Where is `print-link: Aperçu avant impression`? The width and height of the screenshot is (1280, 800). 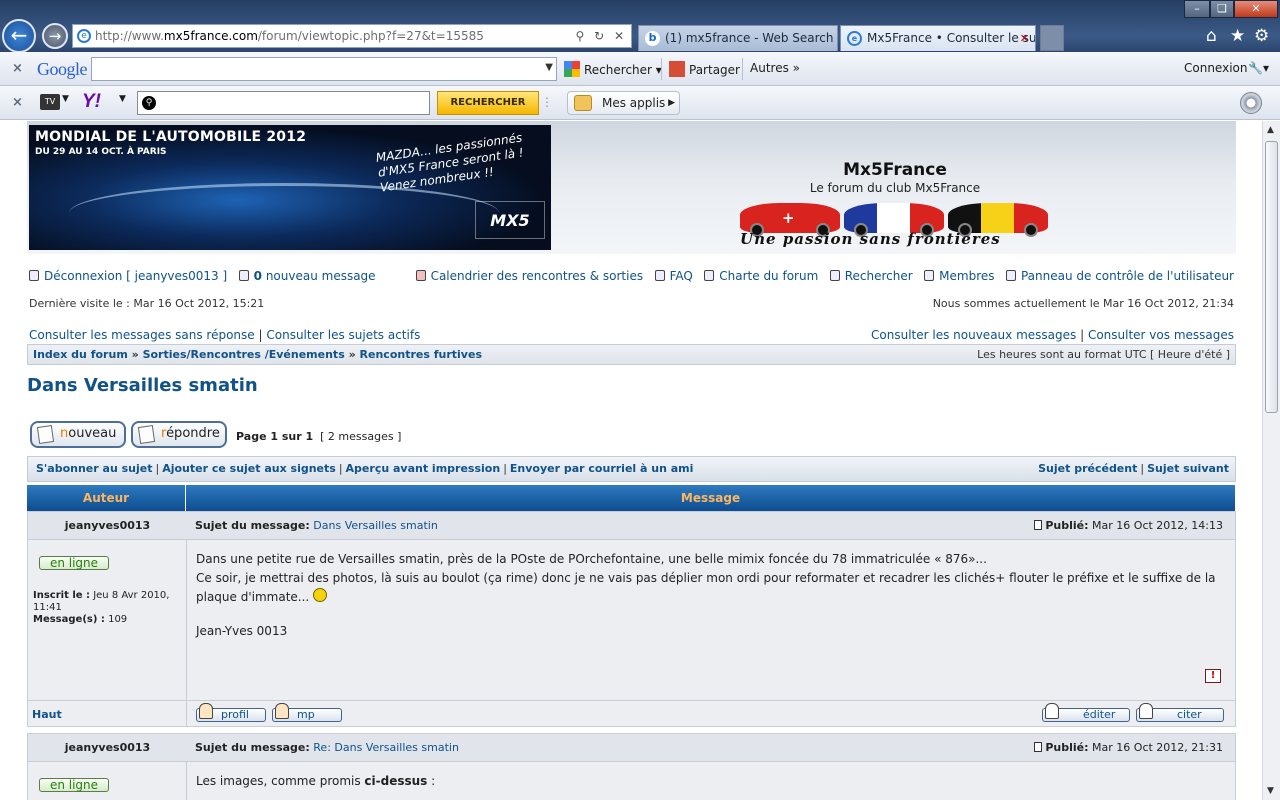 print-link: Aperçu avant impression is located at coordinates (423, 468).